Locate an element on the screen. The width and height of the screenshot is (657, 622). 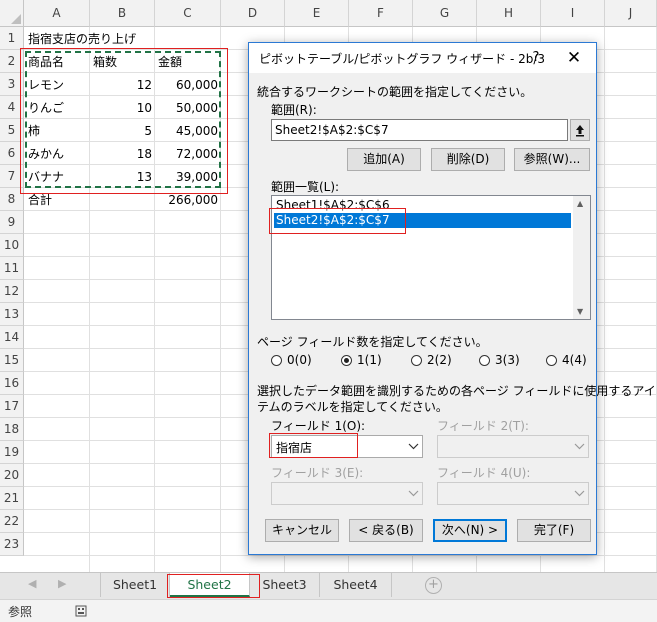
row-header: 22 is located at coordinates (12, 521).